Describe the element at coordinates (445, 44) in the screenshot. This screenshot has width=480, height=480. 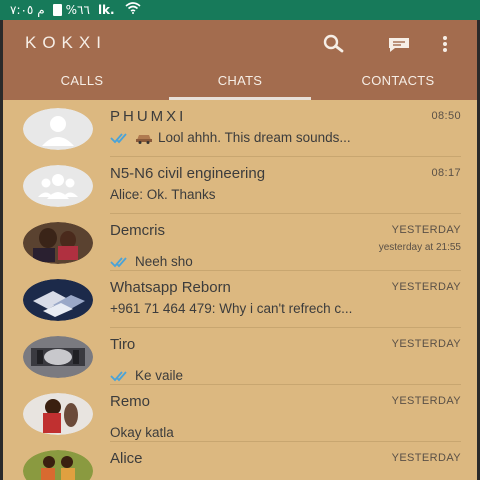
I see `more-vertical-icon` at that location.